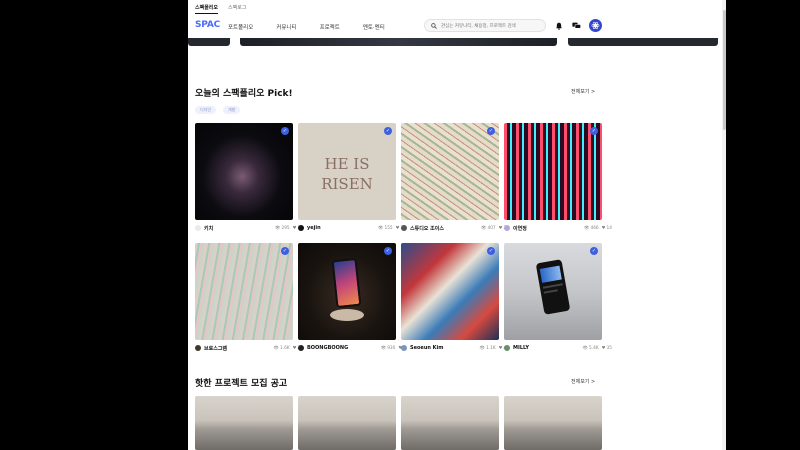 This screenshot has height=450, width=800. I want to click on view-count: 👁 1.6K, so click(281, 348).